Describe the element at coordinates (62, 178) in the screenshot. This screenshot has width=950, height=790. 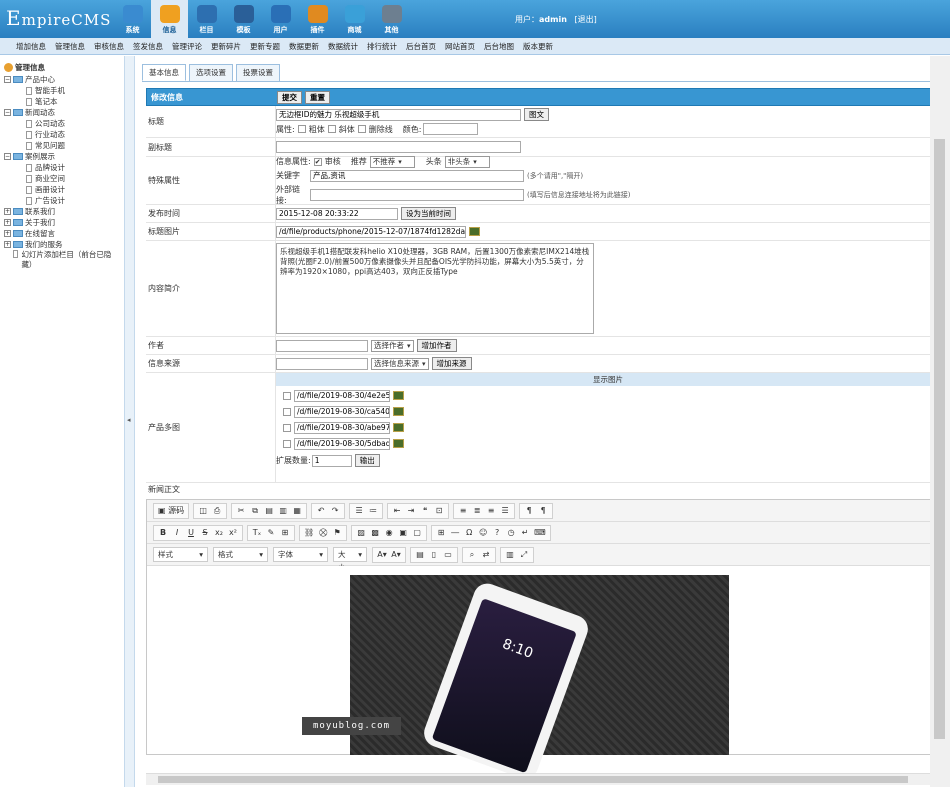
I see `tree-item: 商业空间` at that location.